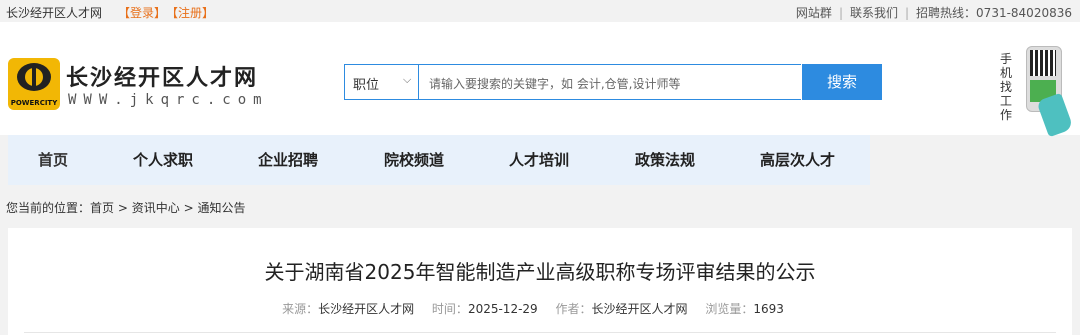 This screenshot has width=1080, height=335. What do you see at coordinates (288, 160) in the screenshot?
I see `nav-recruitment: 企业招聘` at bounding box center [288, 160].